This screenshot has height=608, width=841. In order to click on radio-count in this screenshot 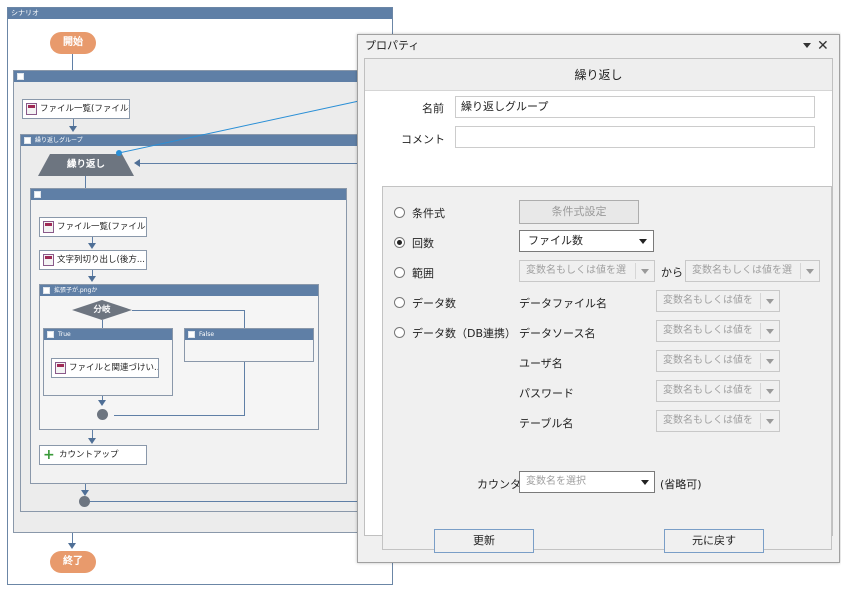, I will do `click(399, 242)`.